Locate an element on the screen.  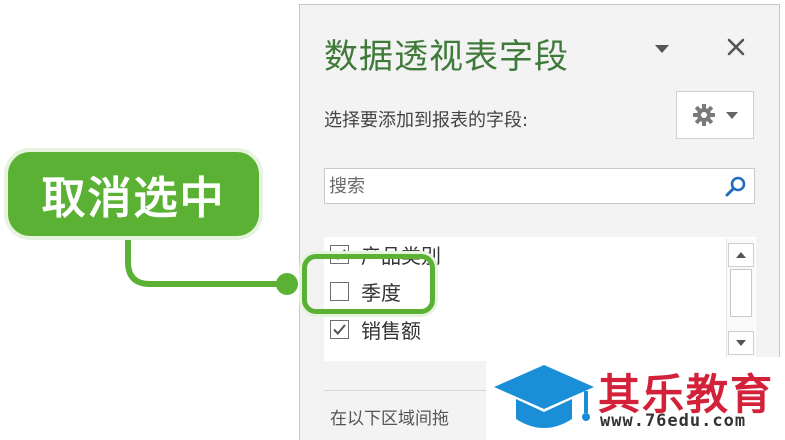
pane-options-dropdown is located at coordinates (662, 49).